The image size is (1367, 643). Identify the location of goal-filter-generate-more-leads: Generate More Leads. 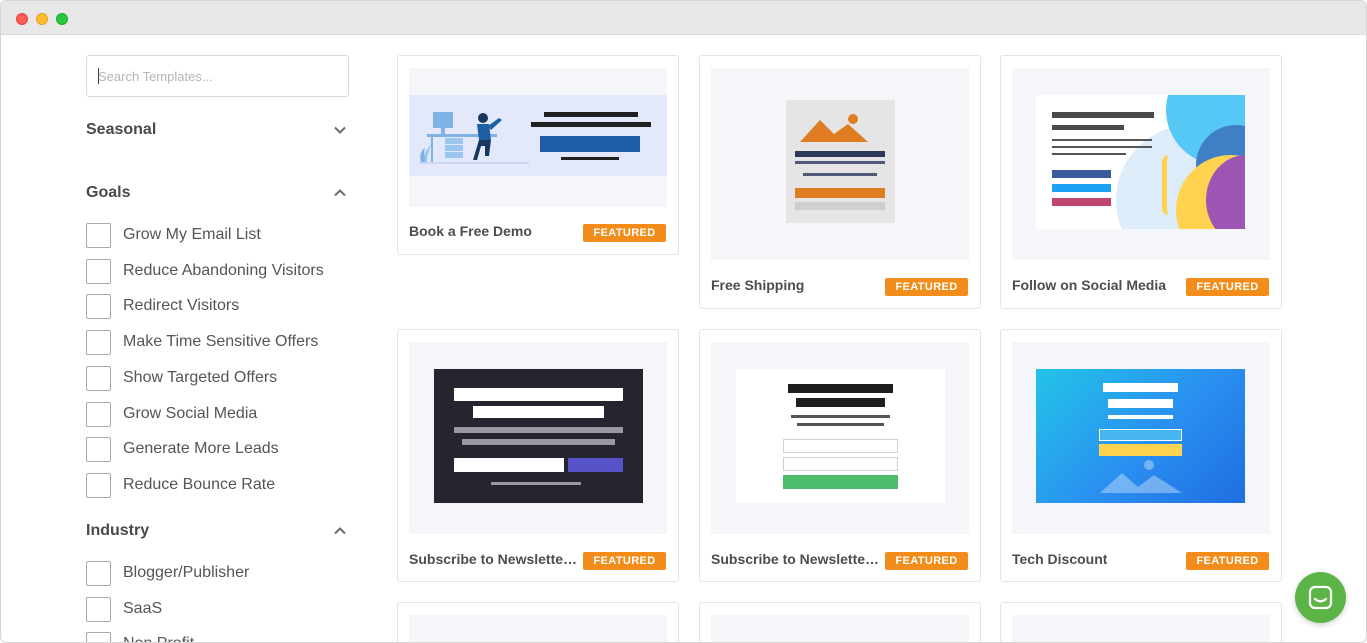
(182, 449).